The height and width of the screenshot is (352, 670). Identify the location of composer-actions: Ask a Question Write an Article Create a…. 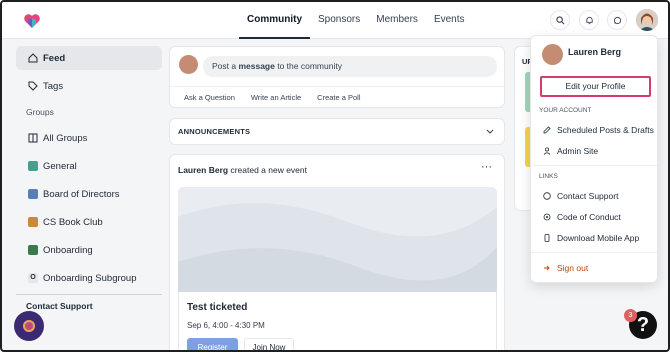
(337, 97).